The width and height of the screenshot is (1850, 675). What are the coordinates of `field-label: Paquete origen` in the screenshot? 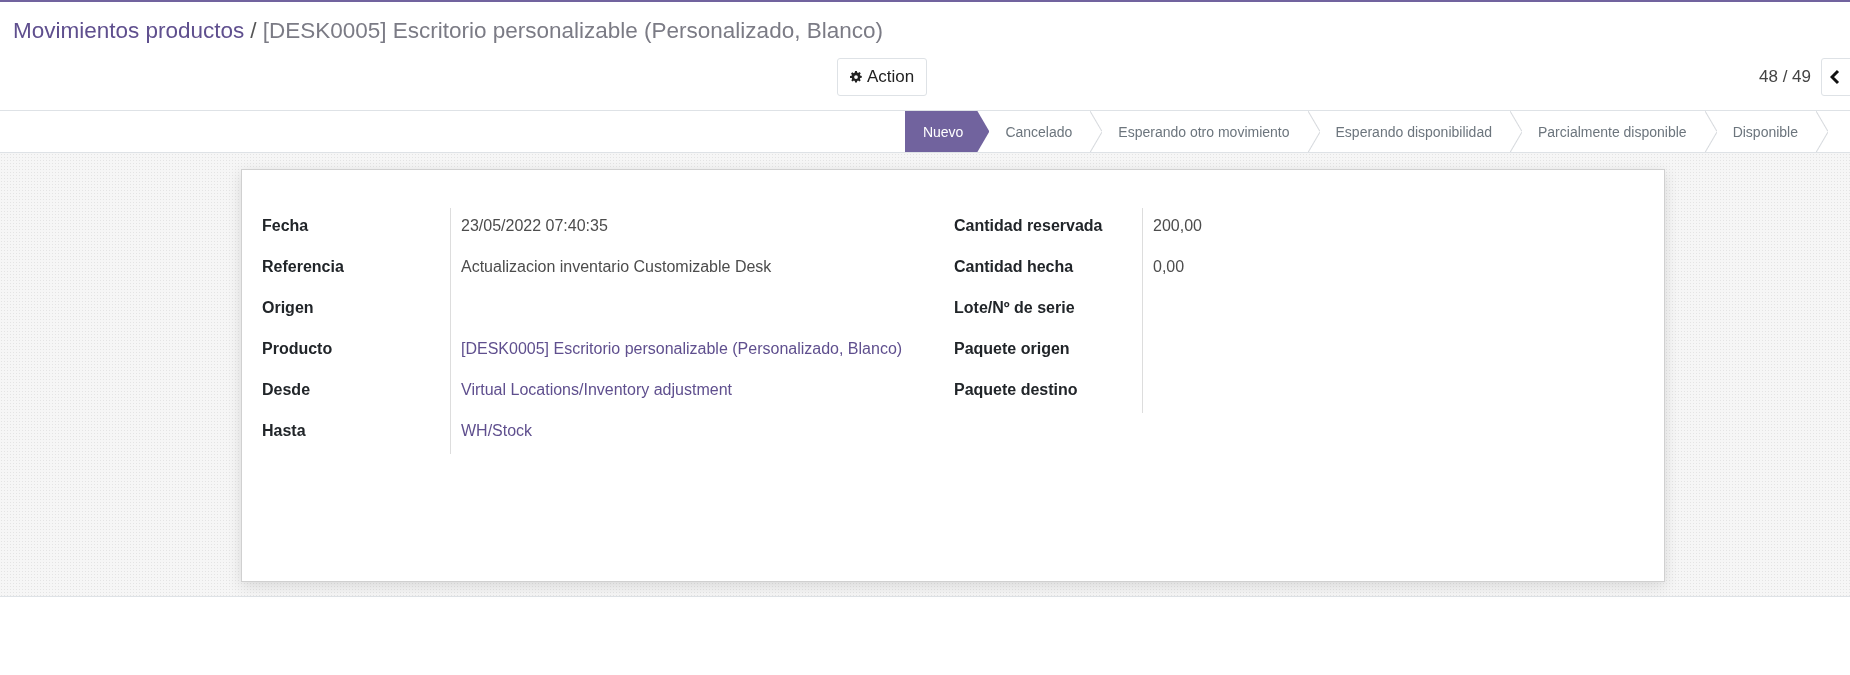 It's located at (1012, 349).